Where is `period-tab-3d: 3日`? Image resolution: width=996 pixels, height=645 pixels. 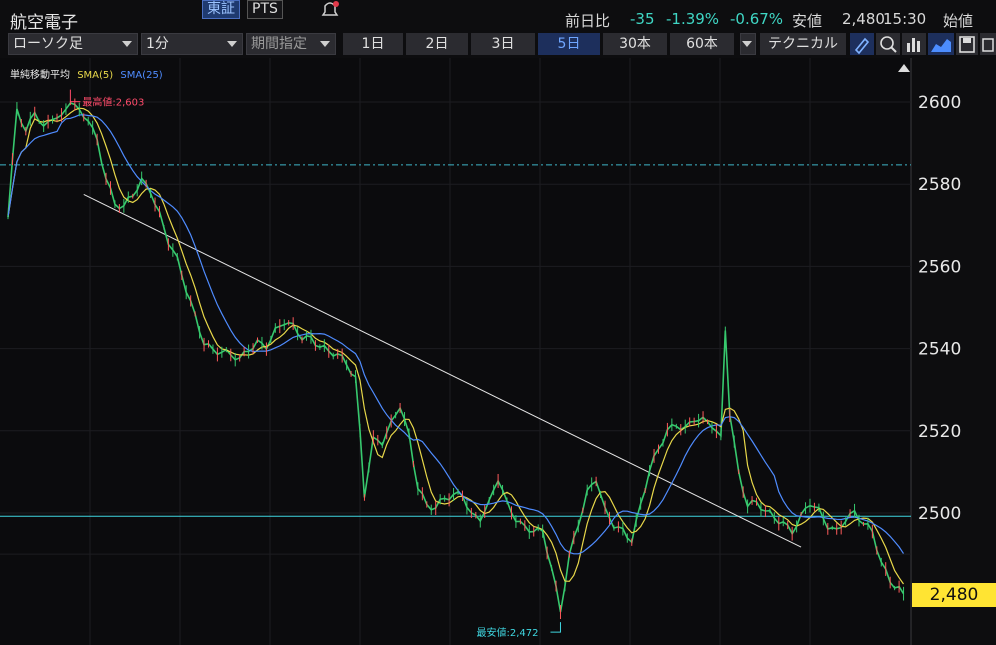
period-tab-3d: 3日 is located at coordinates (503, 44).